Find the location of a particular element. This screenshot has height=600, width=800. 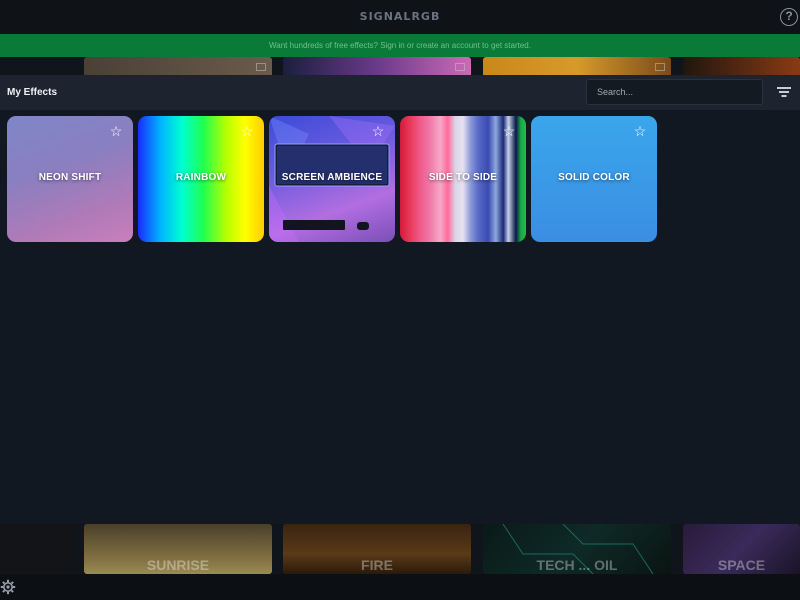

background-card-space: SPACE is located at coordinates (741, 549).